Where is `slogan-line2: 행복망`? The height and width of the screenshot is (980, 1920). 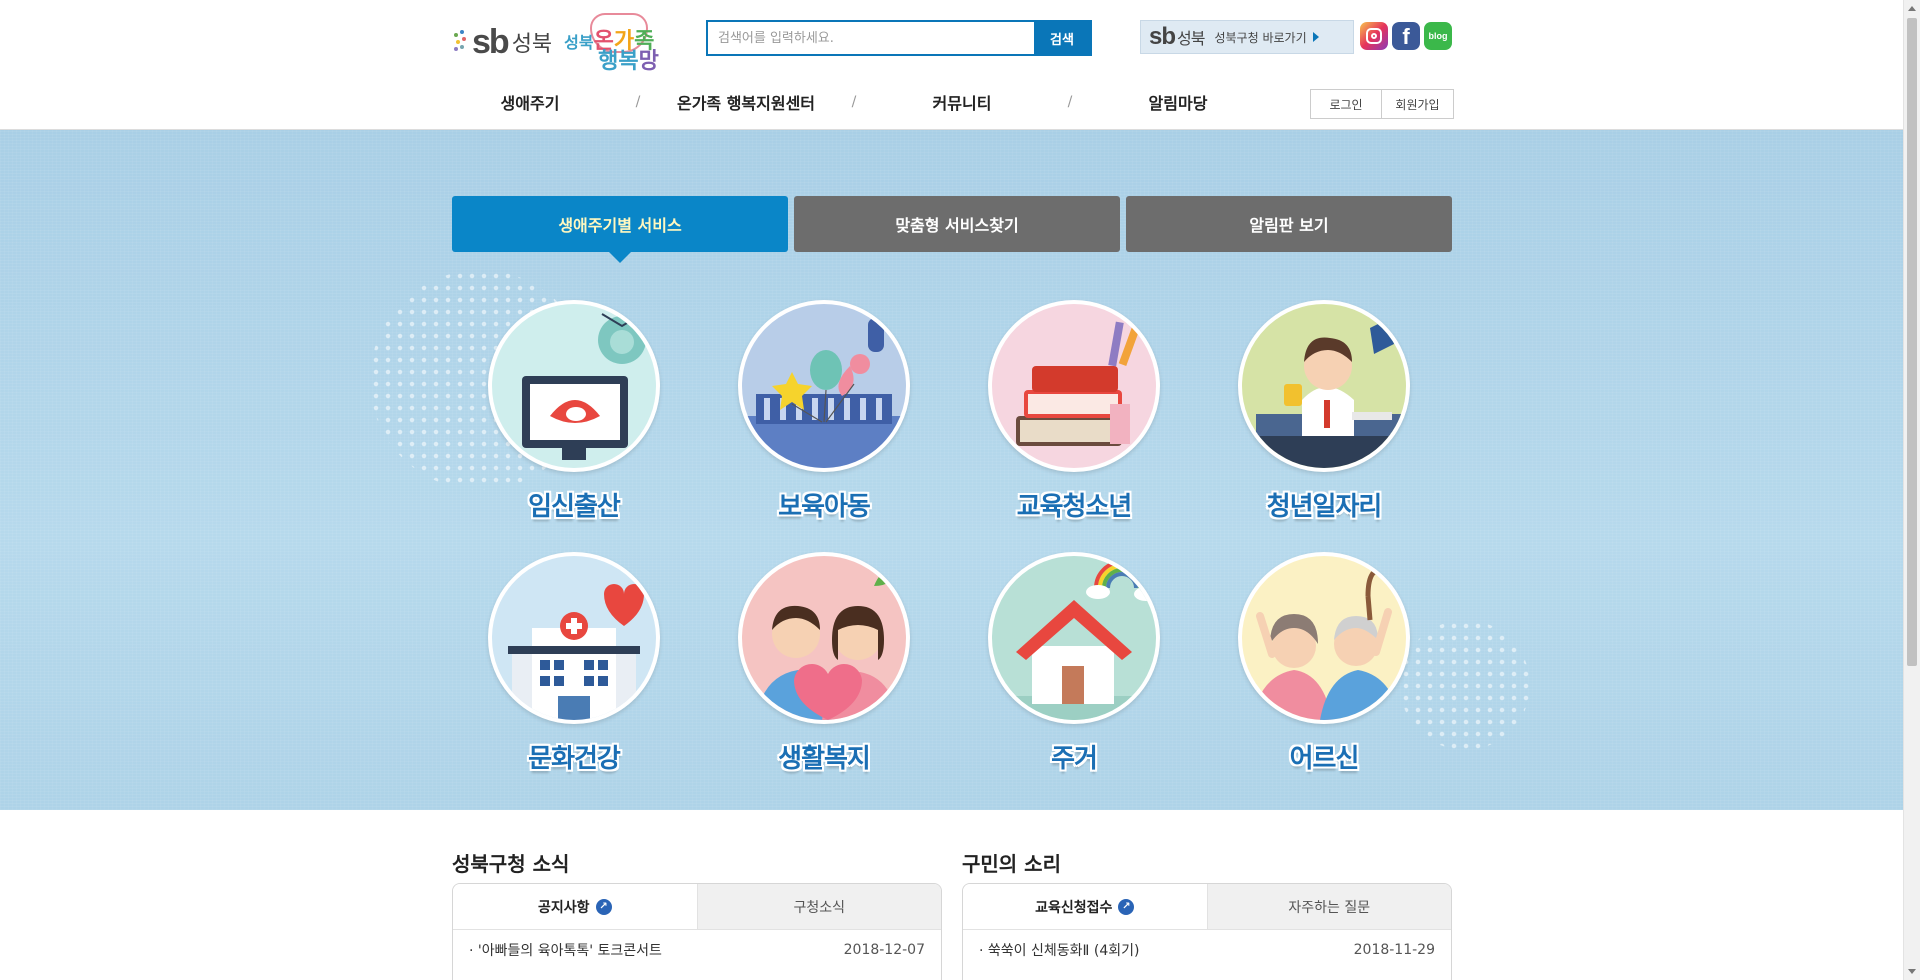
slogan-line2: 행복망 is located at coordinates (628, 59).